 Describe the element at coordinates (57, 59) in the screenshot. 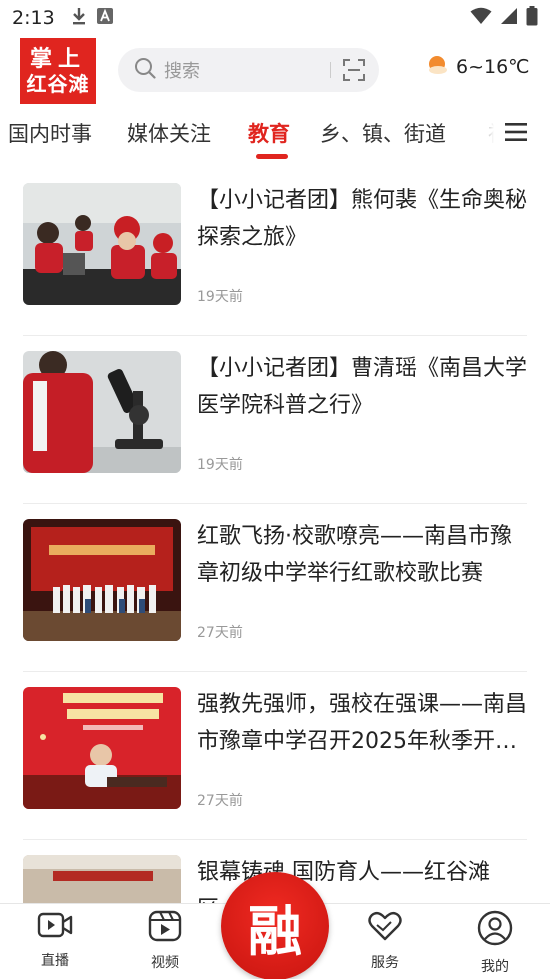

I see `logo-line1: 掌上` at that location.